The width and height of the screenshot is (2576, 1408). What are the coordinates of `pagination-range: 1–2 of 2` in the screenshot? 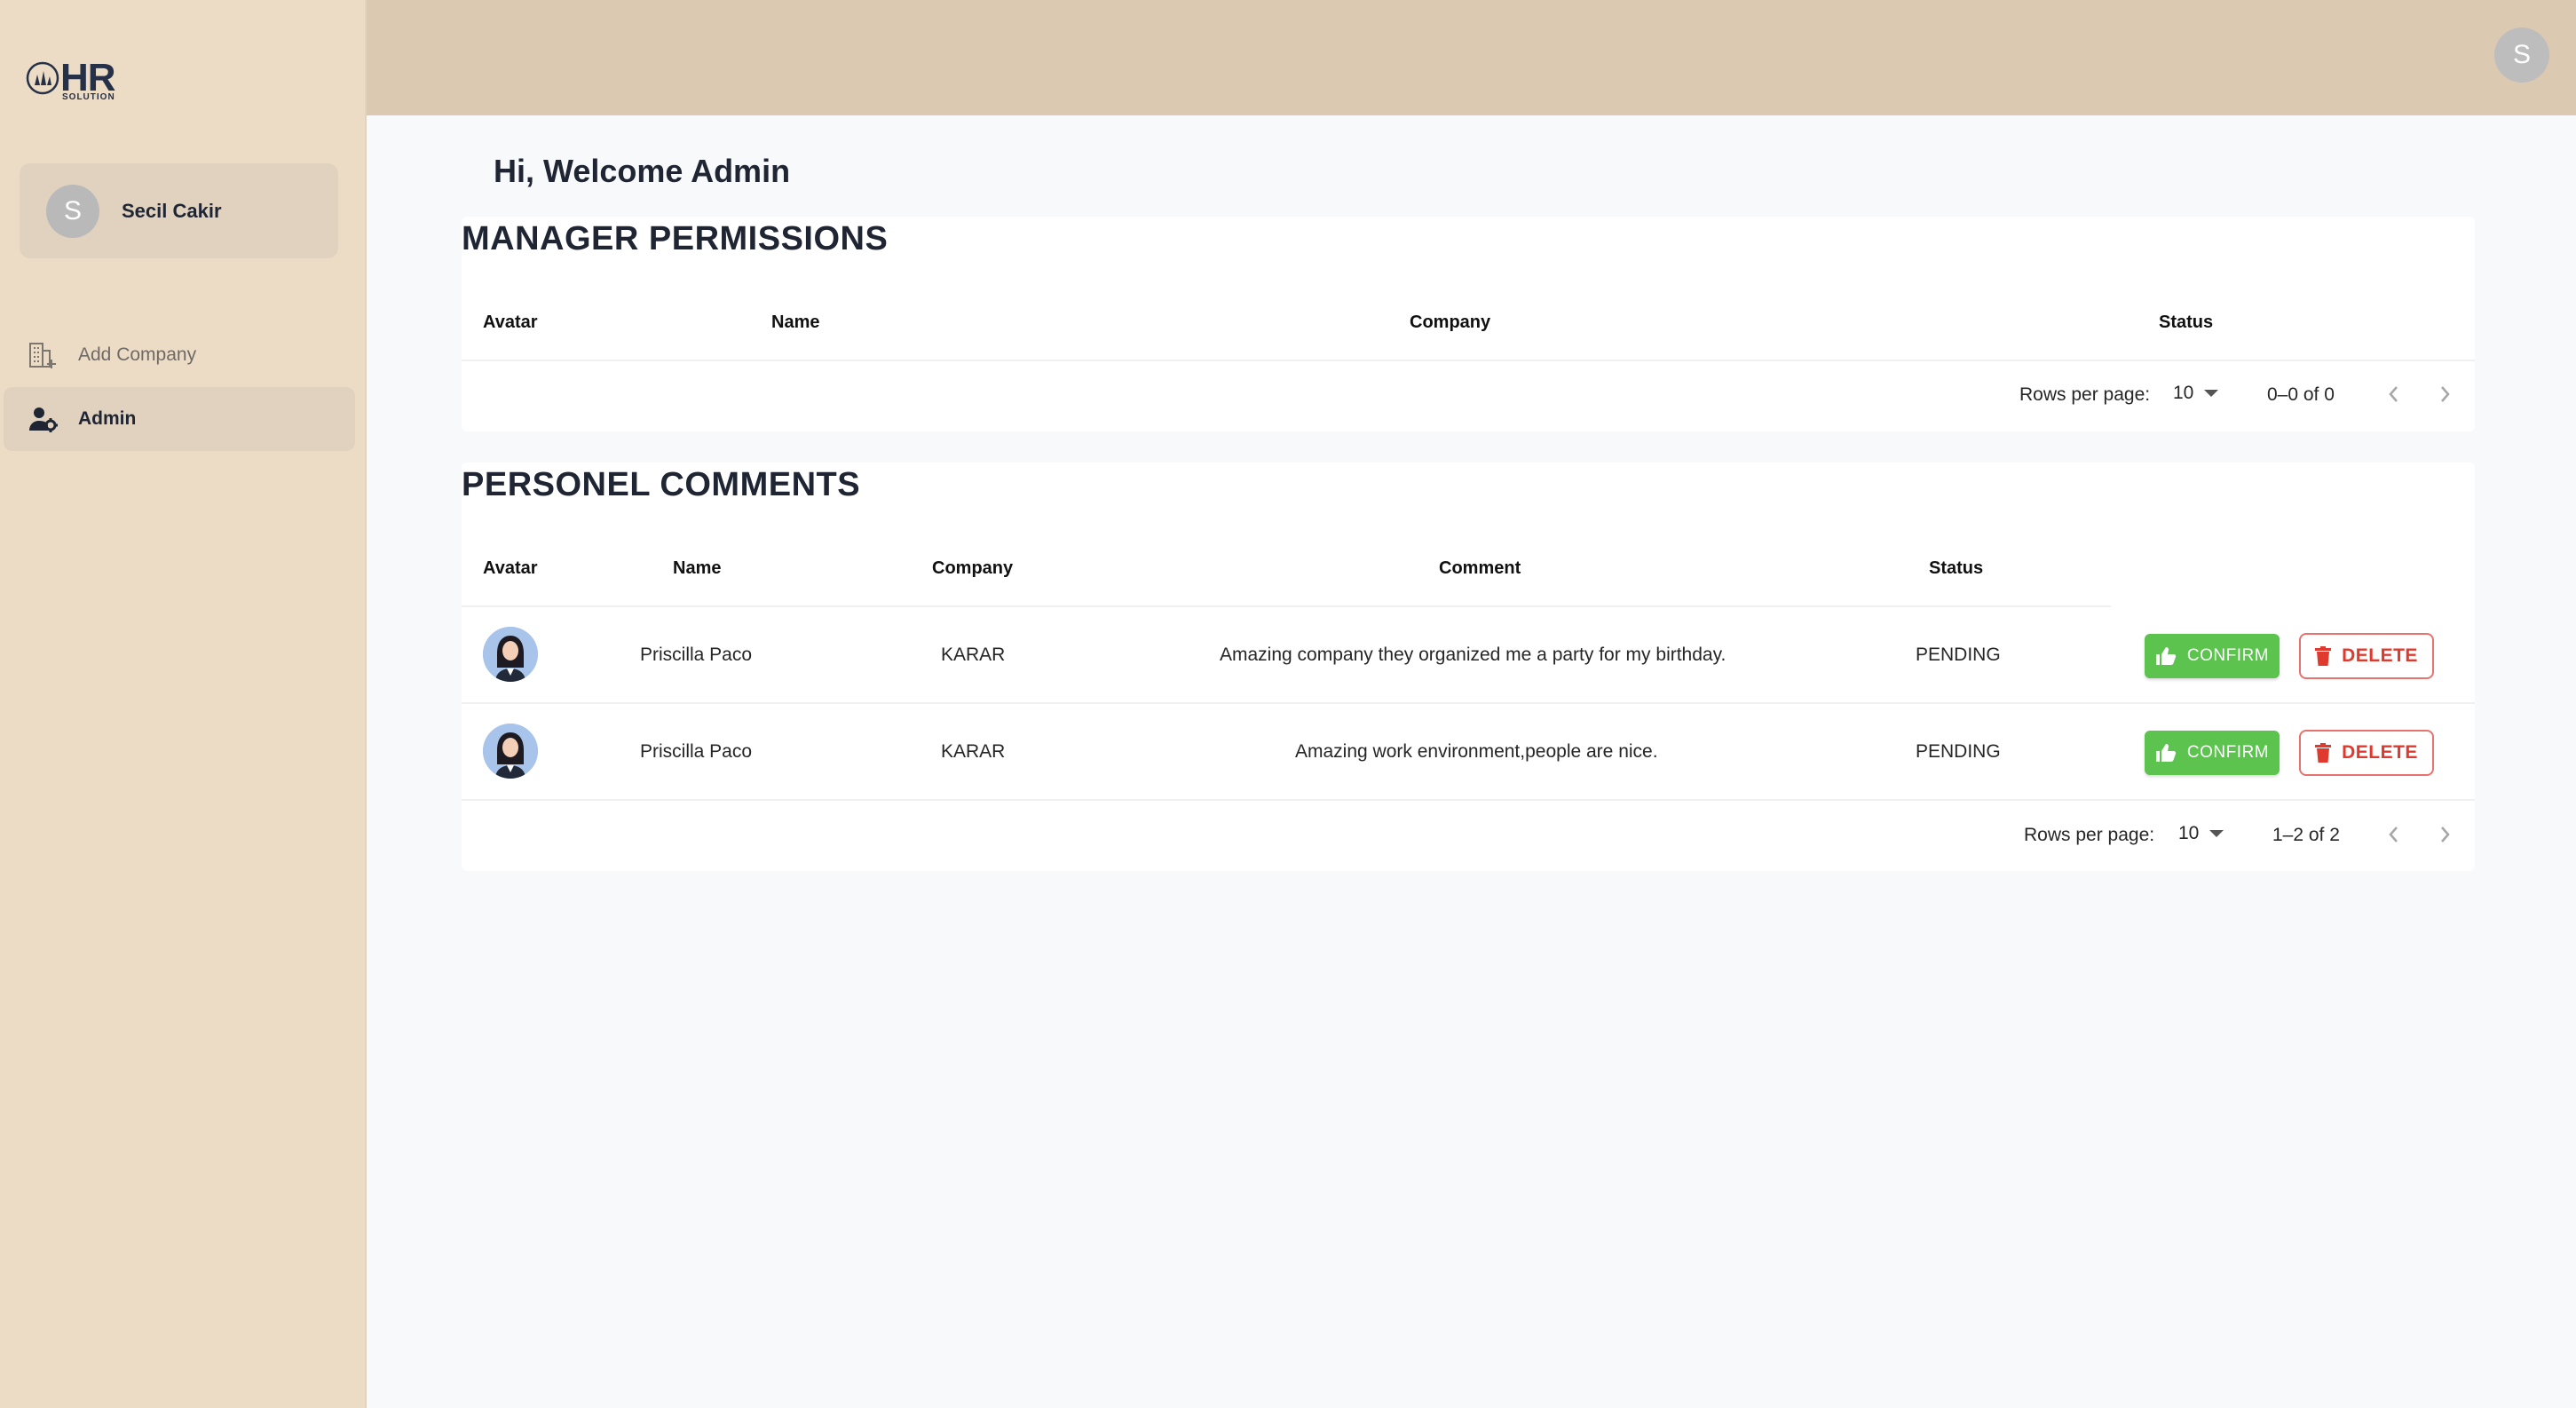 It's located at (2306, 835).